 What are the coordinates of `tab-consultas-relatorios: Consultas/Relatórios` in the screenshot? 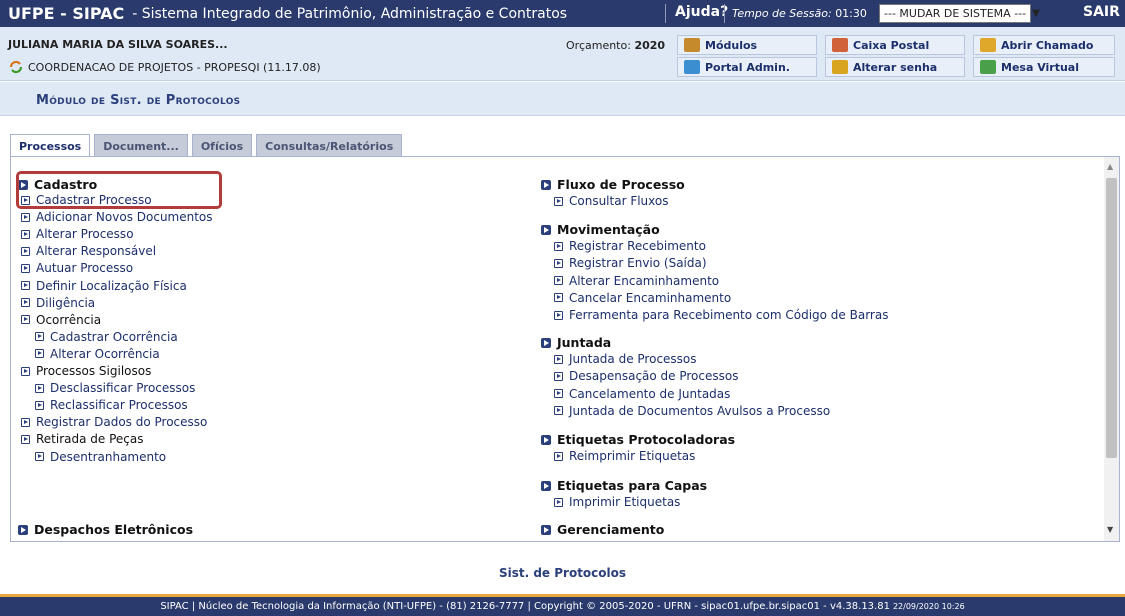 It's located at (329, 145).